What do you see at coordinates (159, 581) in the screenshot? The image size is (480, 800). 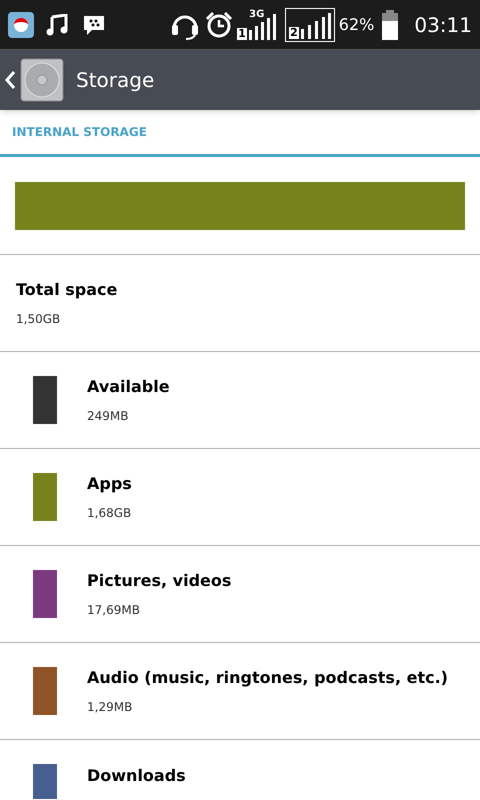 I see `category-label: Pictures, videos` at bounding box center [159, 581].